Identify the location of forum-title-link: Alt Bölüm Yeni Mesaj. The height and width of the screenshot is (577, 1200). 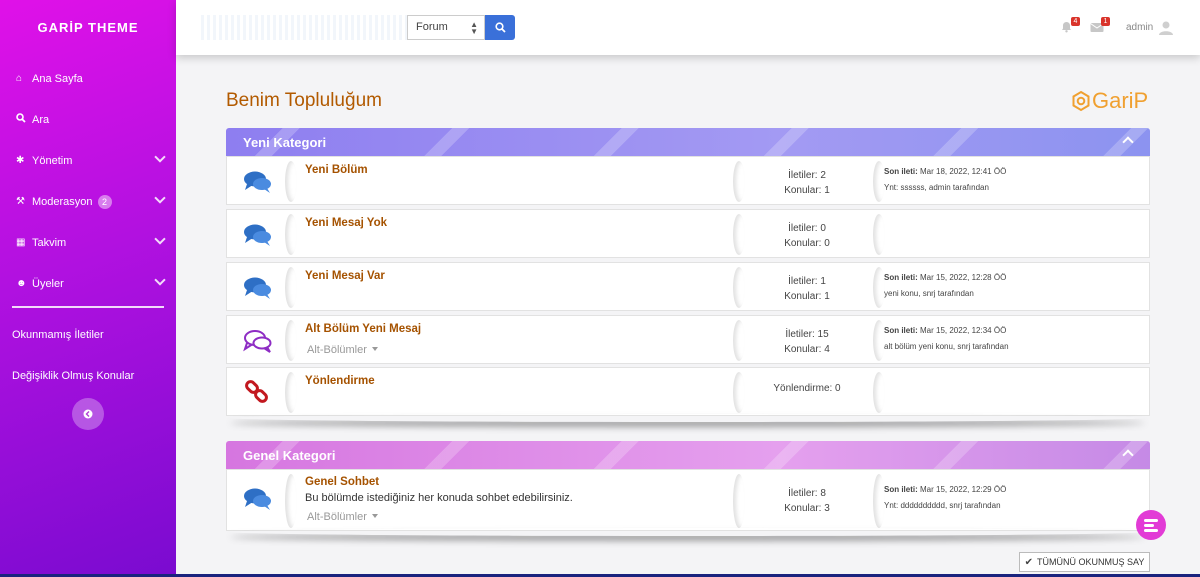
(363, 329).